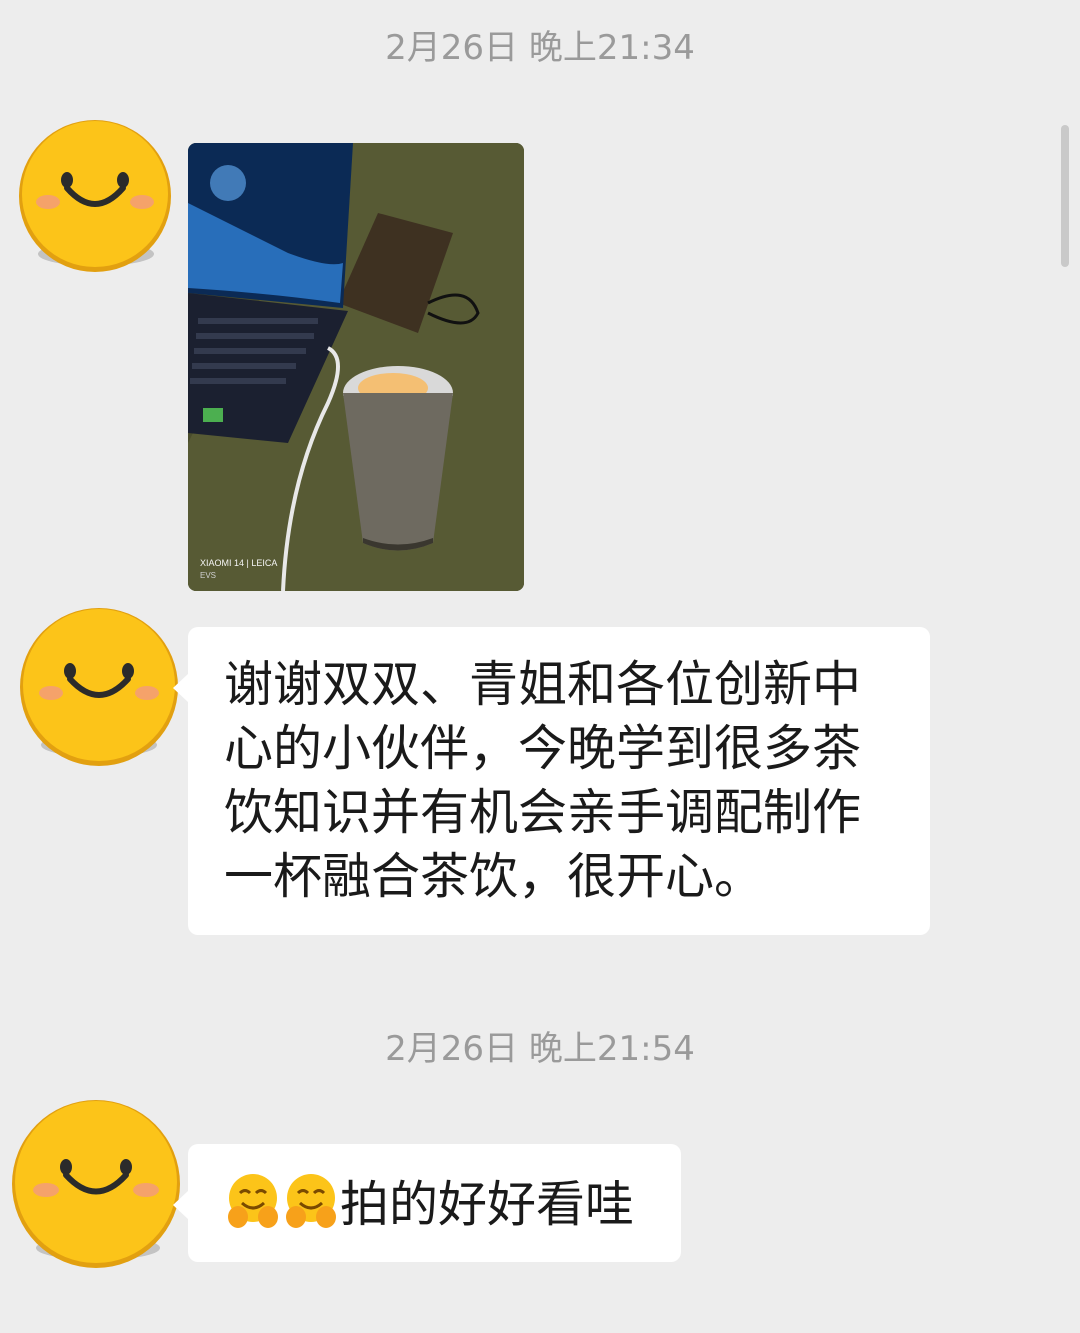 The image size is (1080, 1333). Describe the element at coordinates (238, 563) in the screenshot. I see `photo-watermark-line1: XIAOMI 14 | LEICA` at that location.